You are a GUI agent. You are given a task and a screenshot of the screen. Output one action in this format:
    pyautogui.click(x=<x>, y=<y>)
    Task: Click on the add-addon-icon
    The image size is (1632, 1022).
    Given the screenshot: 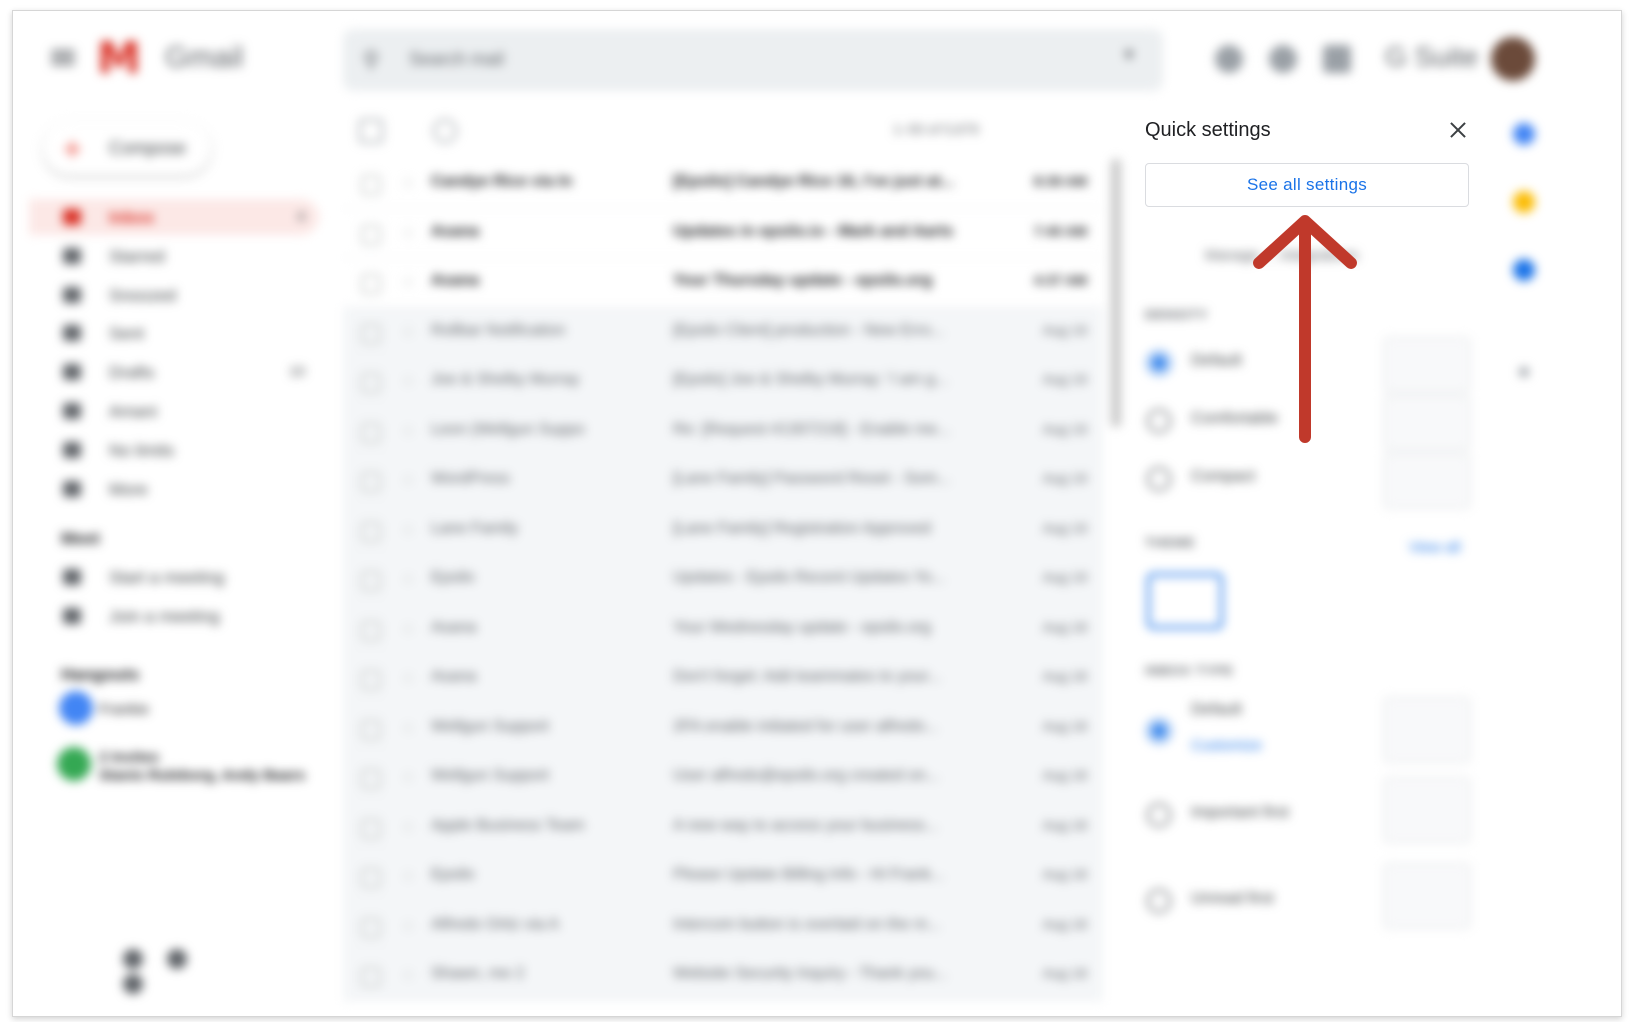 What is the action you would take?
    pyautogui.click(x=1524, y=372)
    